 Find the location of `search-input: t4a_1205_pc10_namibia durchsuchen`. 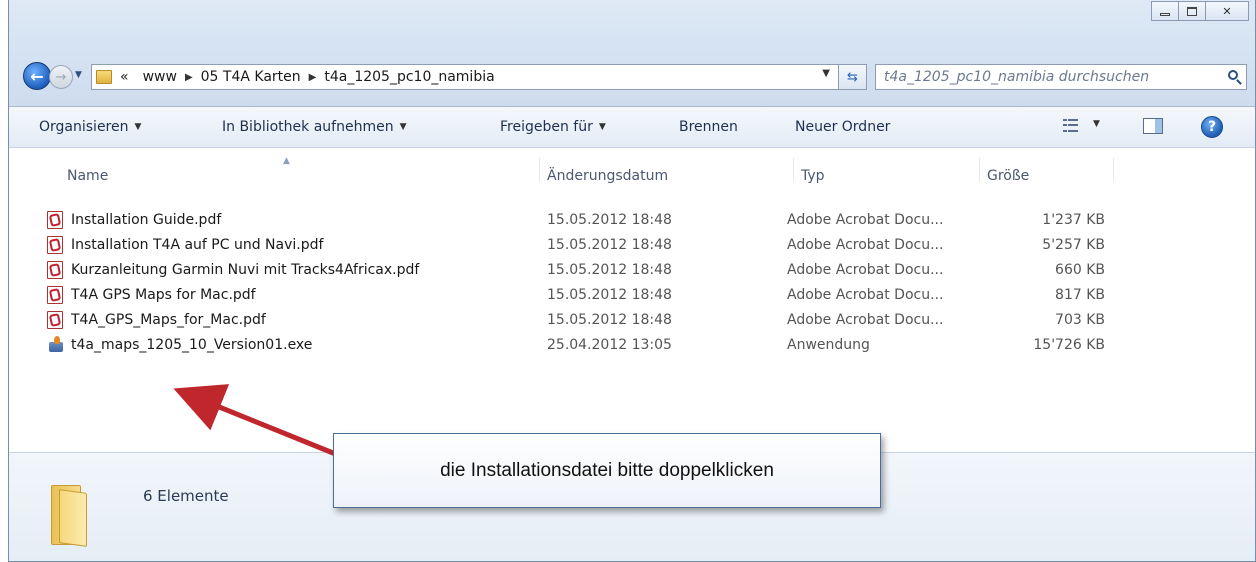

search-input: t4a_1205_pc10_namibia durchsuchen is located at coordinates (1061, 77).